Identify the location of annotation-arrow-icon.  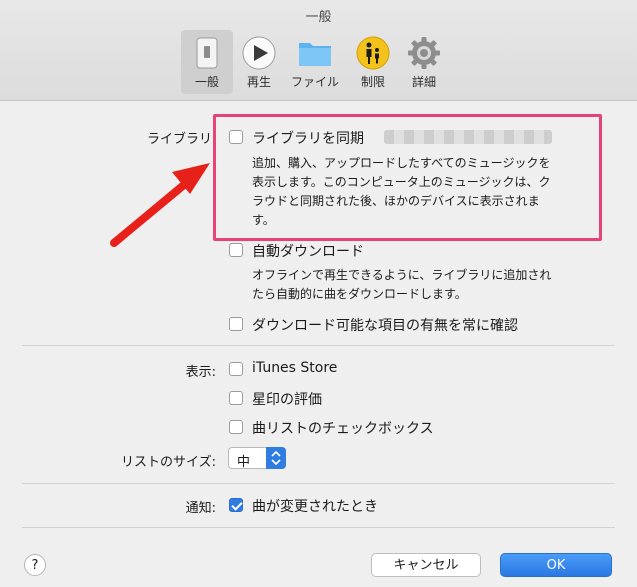
(160, 205).